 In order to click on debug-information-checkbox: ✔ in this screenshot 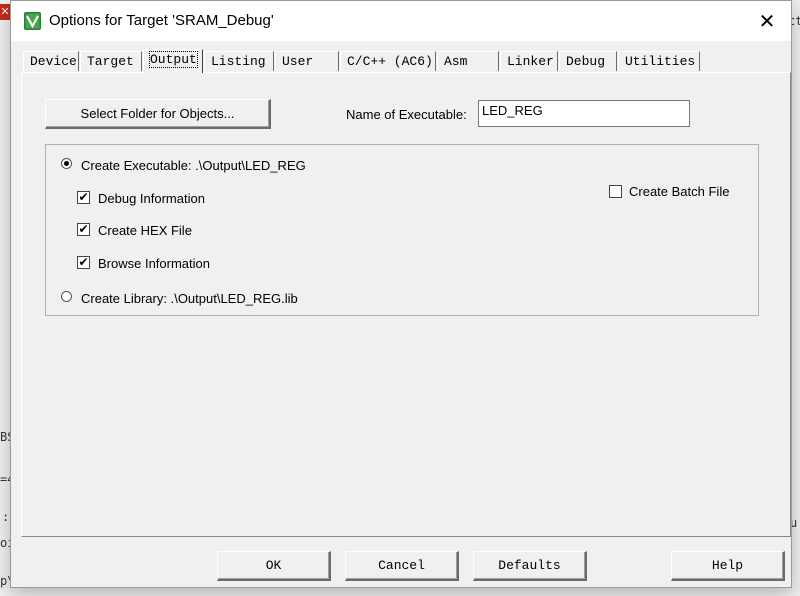, I will do `click(83, 197)`.